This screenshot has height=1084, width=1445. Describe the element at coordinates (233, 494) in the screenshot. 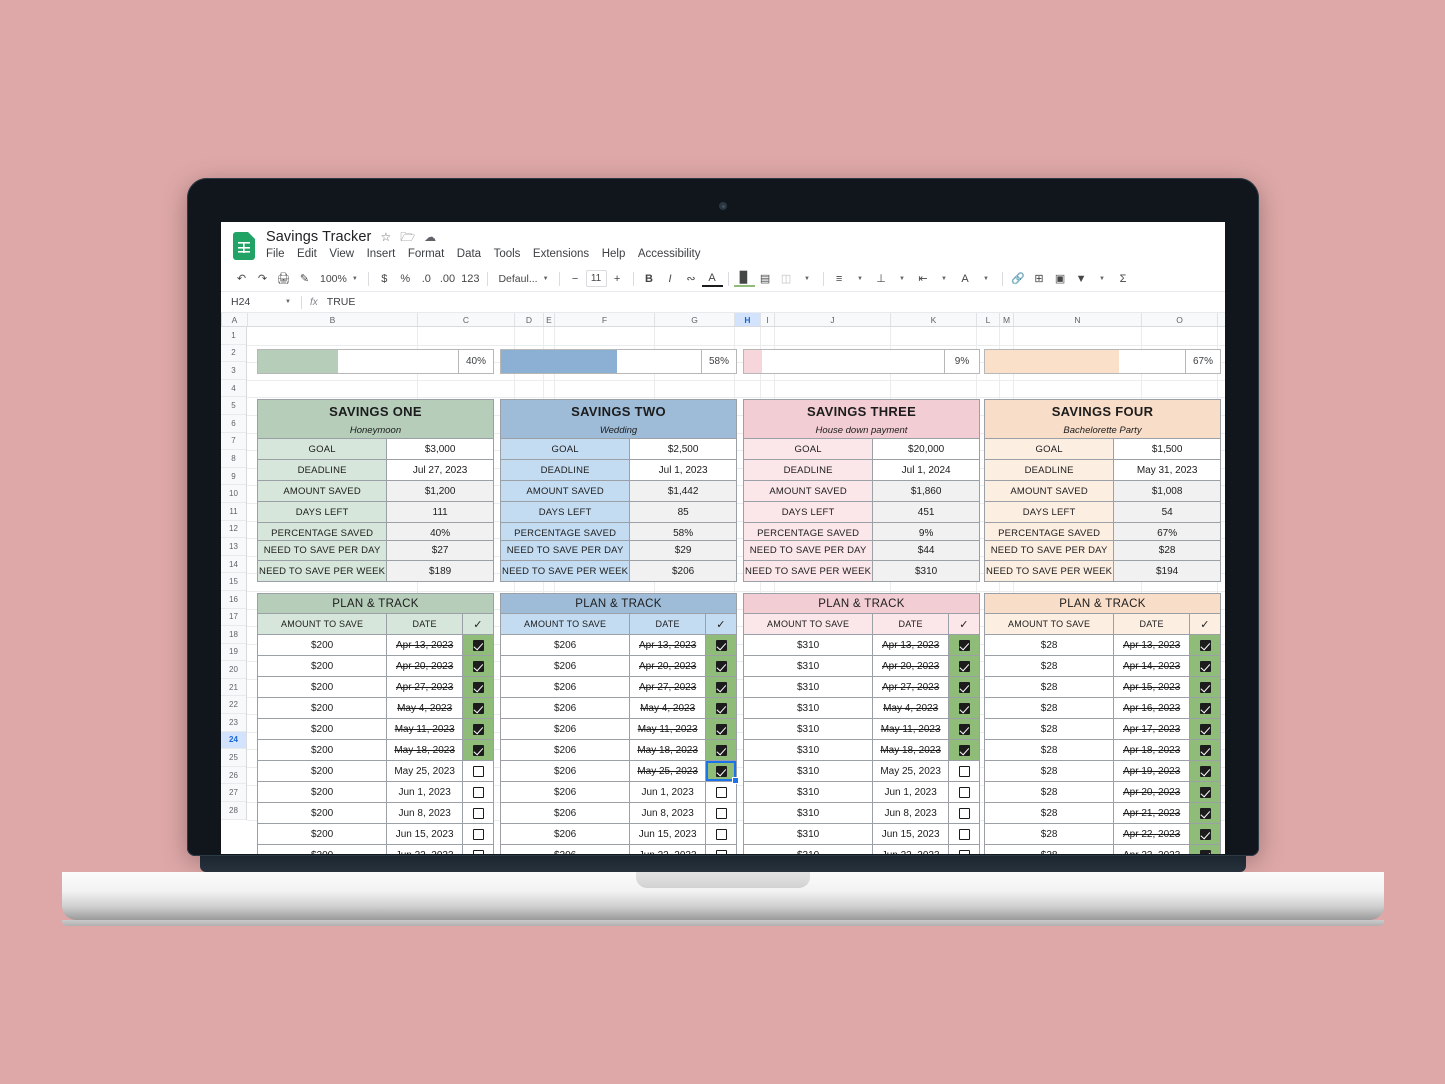

I see `row-header-10: 10` at that location.